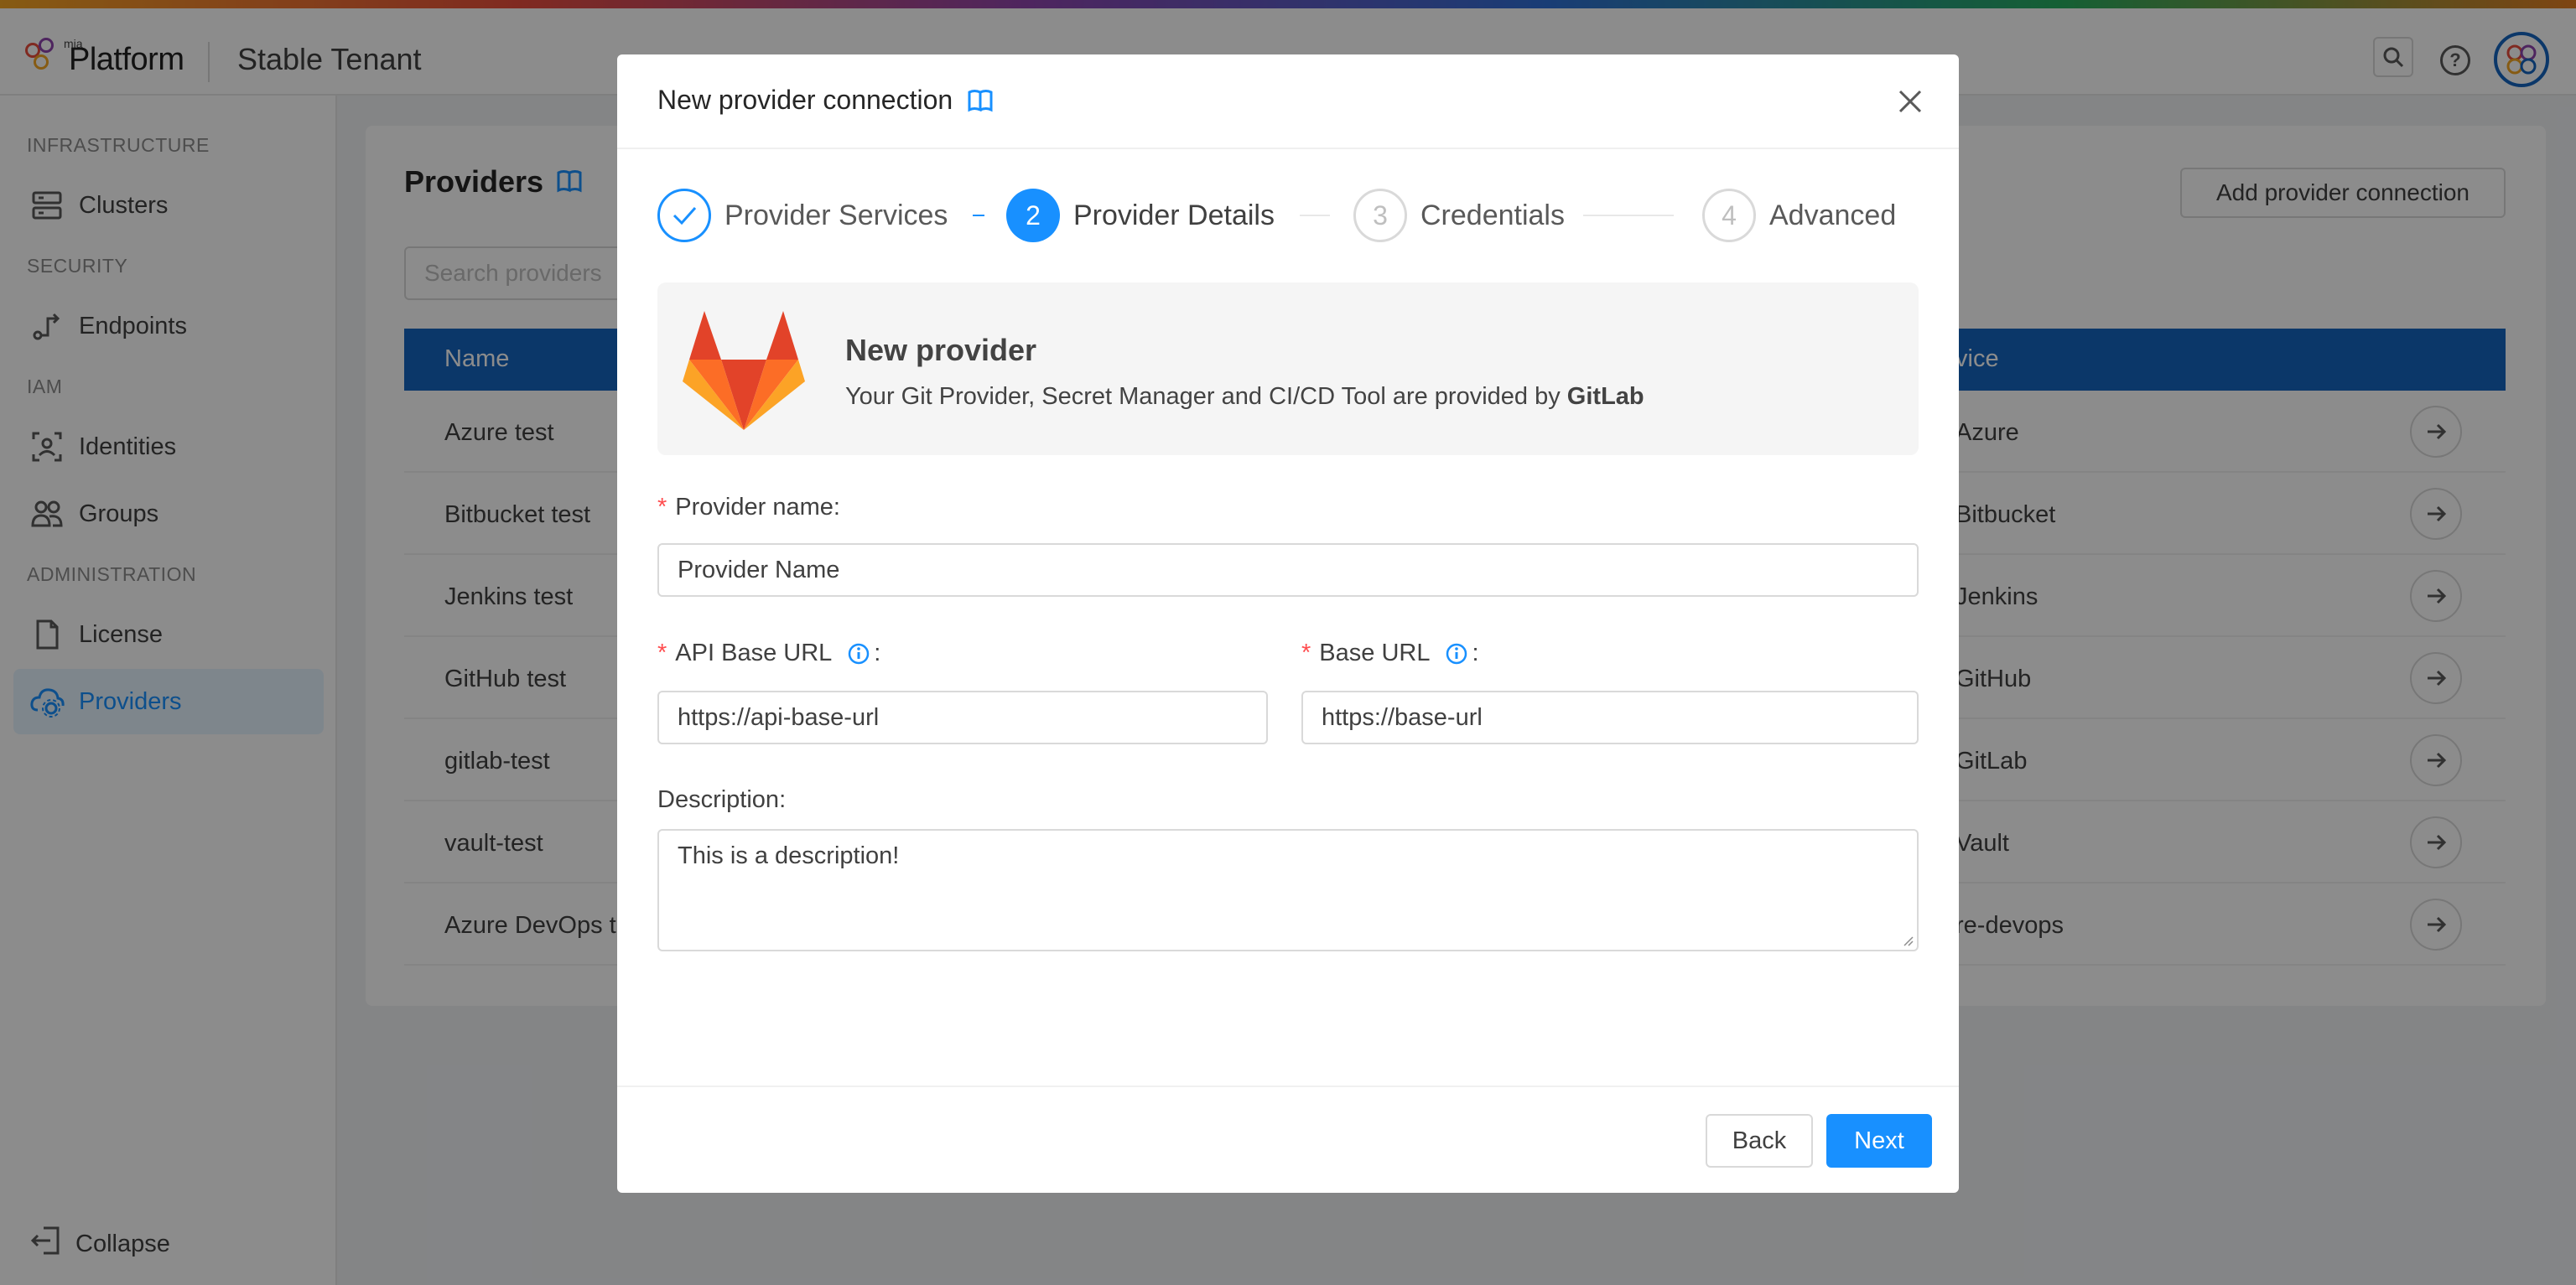 The image size is (2576, 1285). I want to click on step-number: 2, so click(1033, 215).